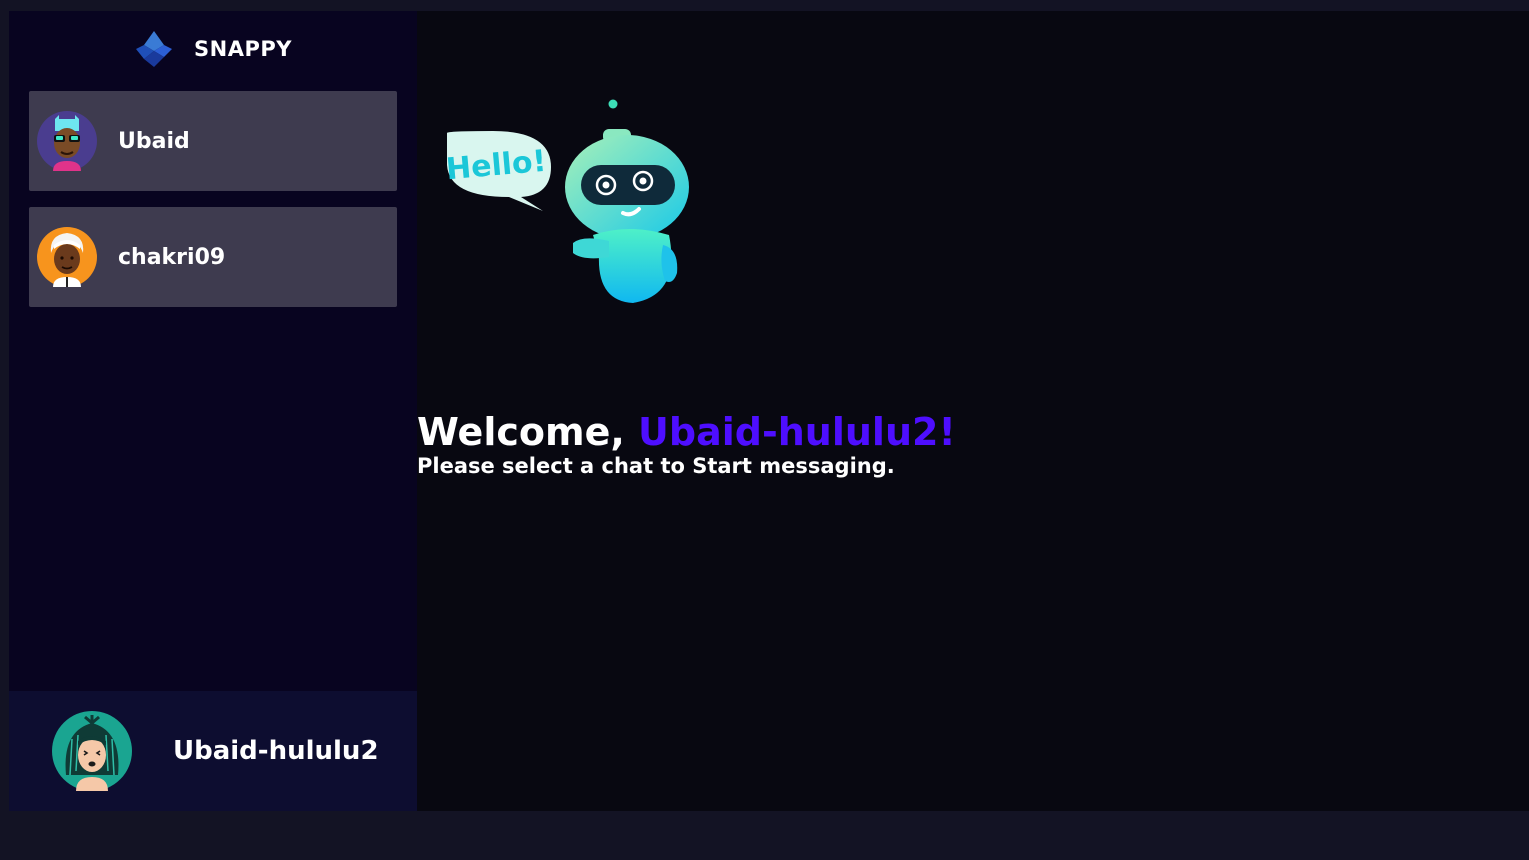 The width and height of the screenshot is (1529, 860). What do you see at coordinates (154, 141) in the screenshot?
I see `contact-name: Ubaid` at bounding box center [154, 141].